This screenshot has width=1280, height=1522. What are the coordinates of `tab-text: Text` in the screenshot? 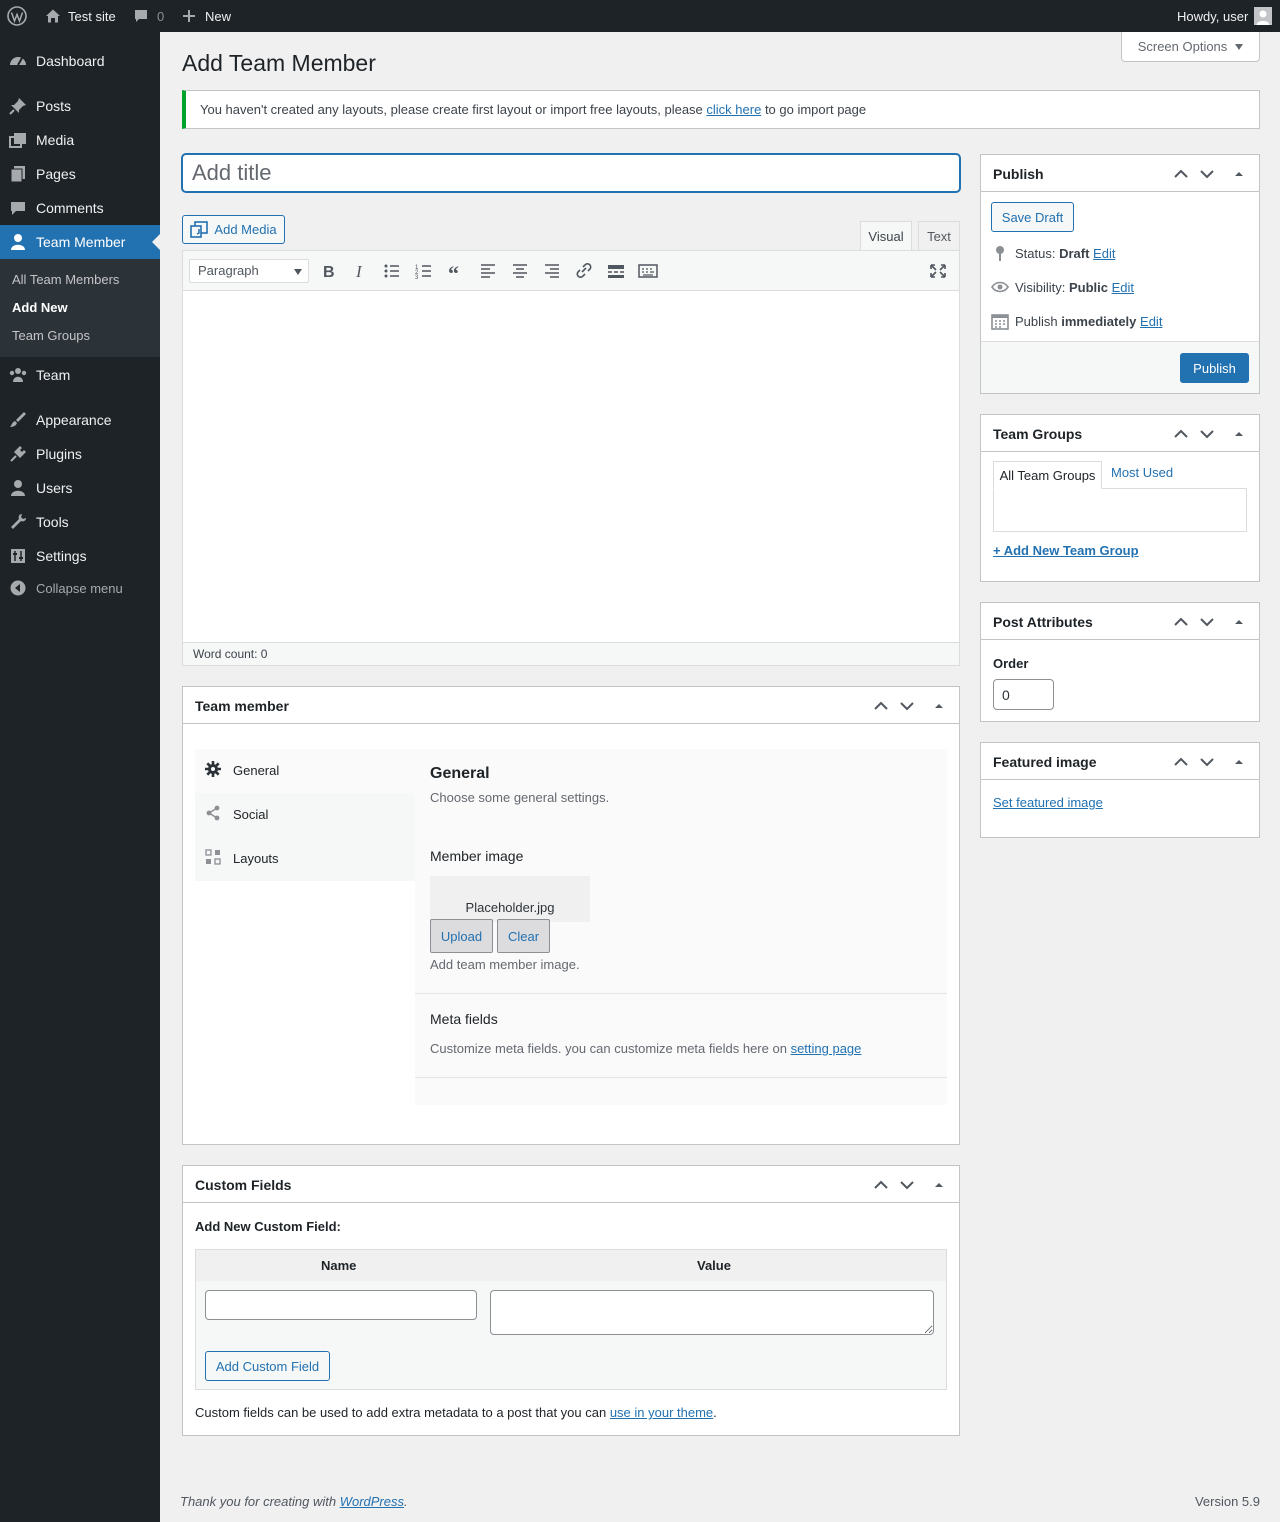 It's located at (939, 236).